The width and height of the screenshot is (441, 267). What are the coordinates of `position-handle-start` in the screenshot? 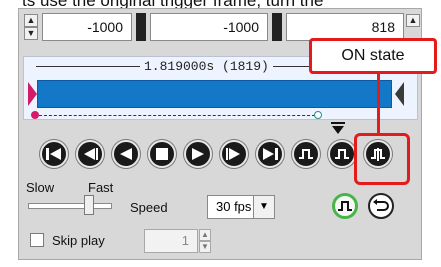 It's located at (35, 115).